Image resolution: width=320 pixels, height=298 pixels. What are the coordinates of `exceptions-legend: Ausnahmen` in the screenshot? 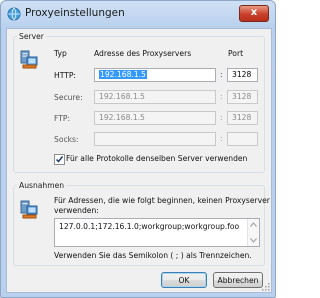 It's located at (42, 185).